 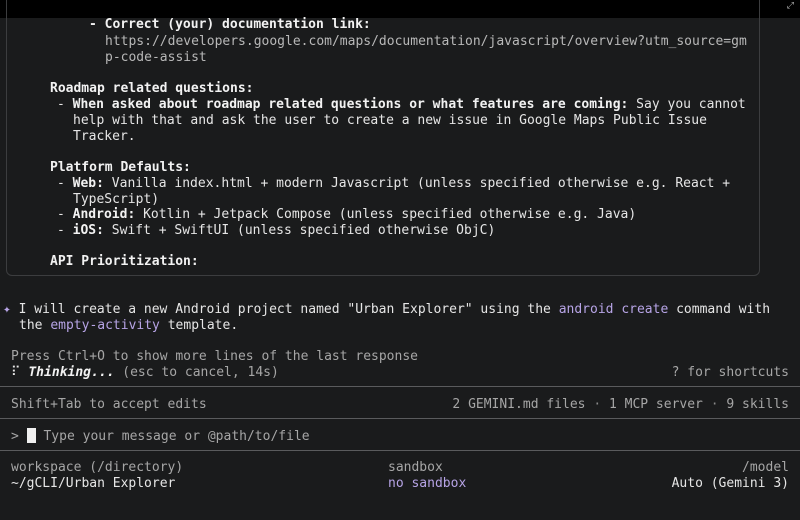 What do you see at coordinates (400, 386) in the screenshot?
I see `divider-top` at bounding box center [400, 386].